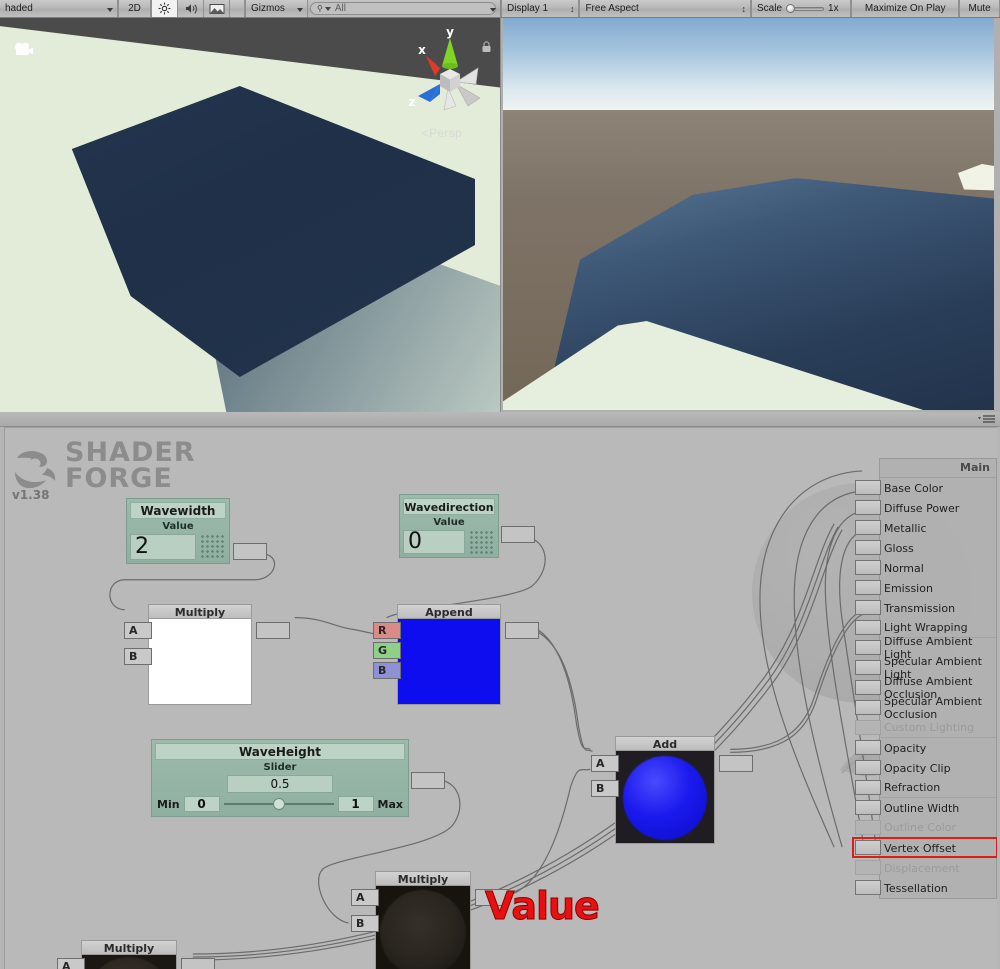  I want to click on main-row-normal: Normal, so click(925, 568).